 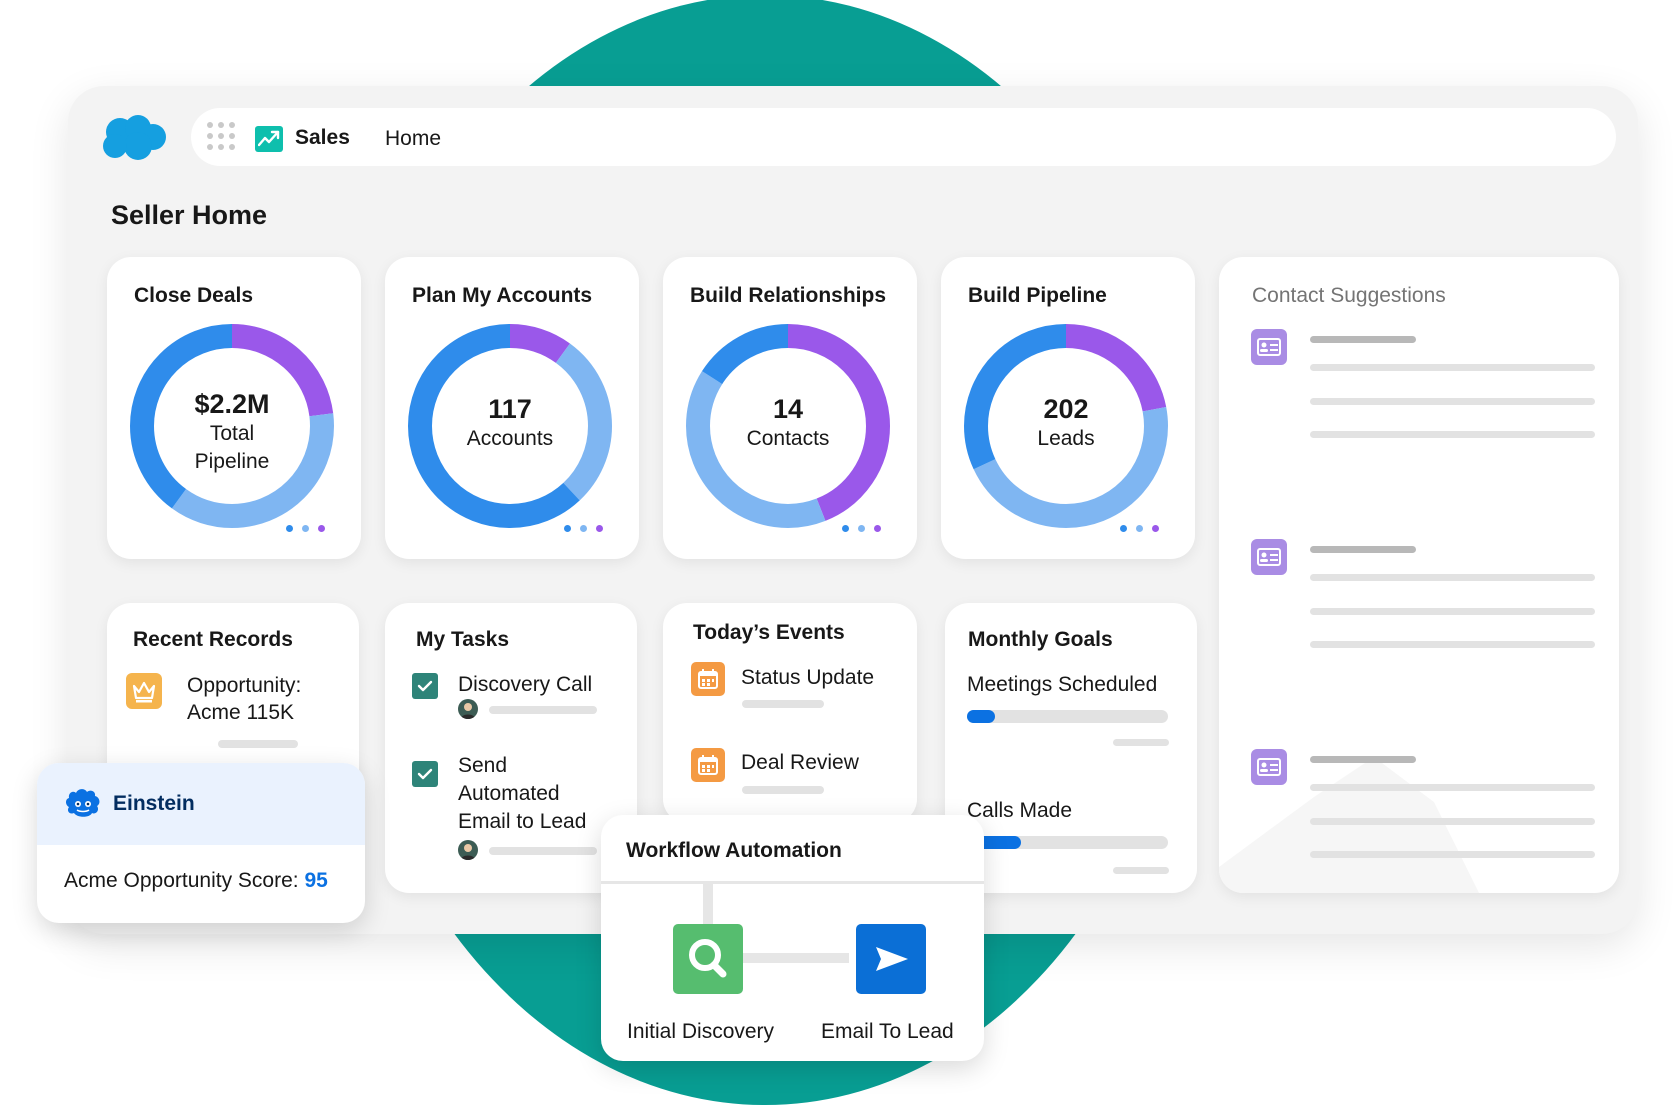 What do you see at coordinates (792, 882) in the screenshot?
I see `workflow-divider` at bounding box center [792, 882].